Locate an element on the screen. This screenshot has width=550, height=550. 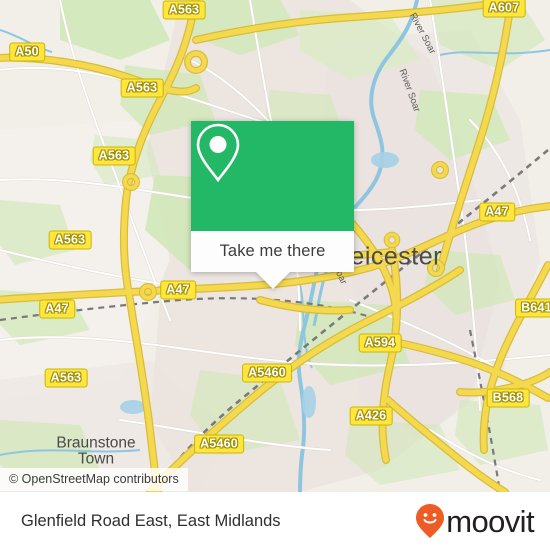
take-me-there-button: Take me there is located at coordinates (272, 251).